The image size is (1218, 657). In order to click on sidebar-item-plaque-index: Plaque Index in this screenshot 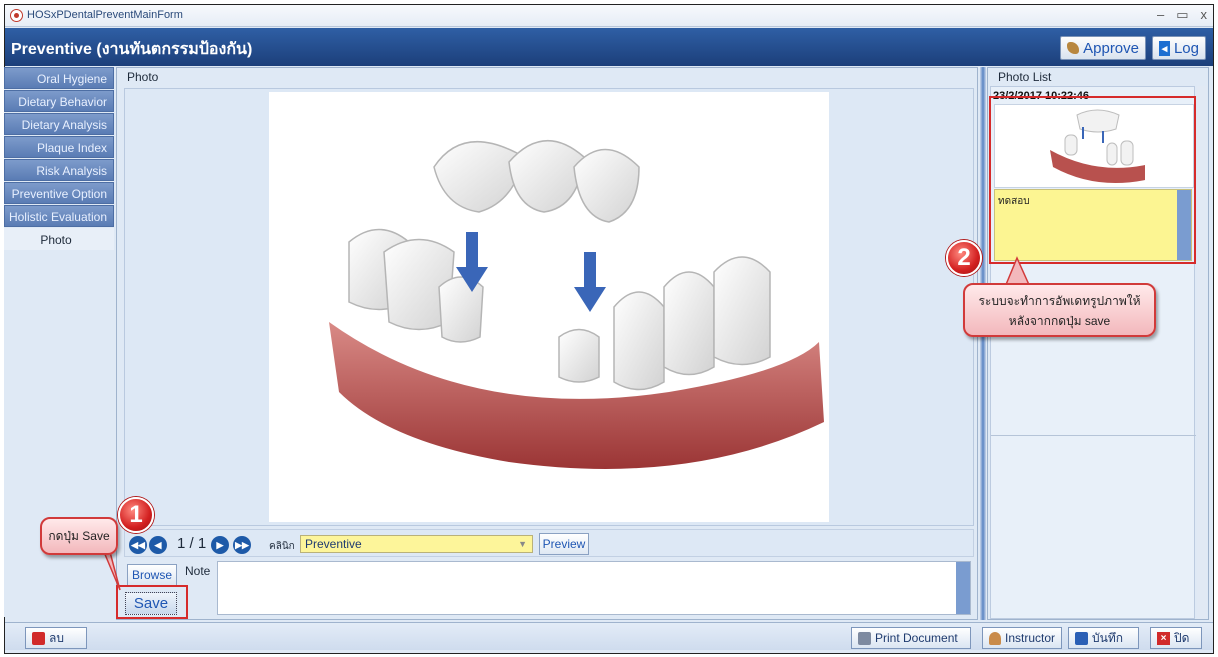, I will do `click(59, 147)`.